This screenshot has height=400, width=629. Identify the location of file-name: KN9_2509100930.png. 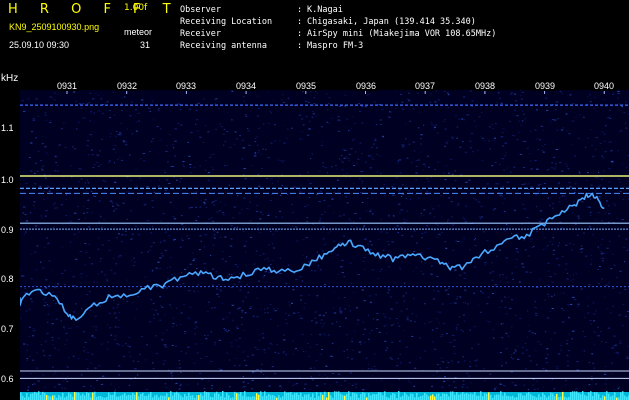
(54, 27).